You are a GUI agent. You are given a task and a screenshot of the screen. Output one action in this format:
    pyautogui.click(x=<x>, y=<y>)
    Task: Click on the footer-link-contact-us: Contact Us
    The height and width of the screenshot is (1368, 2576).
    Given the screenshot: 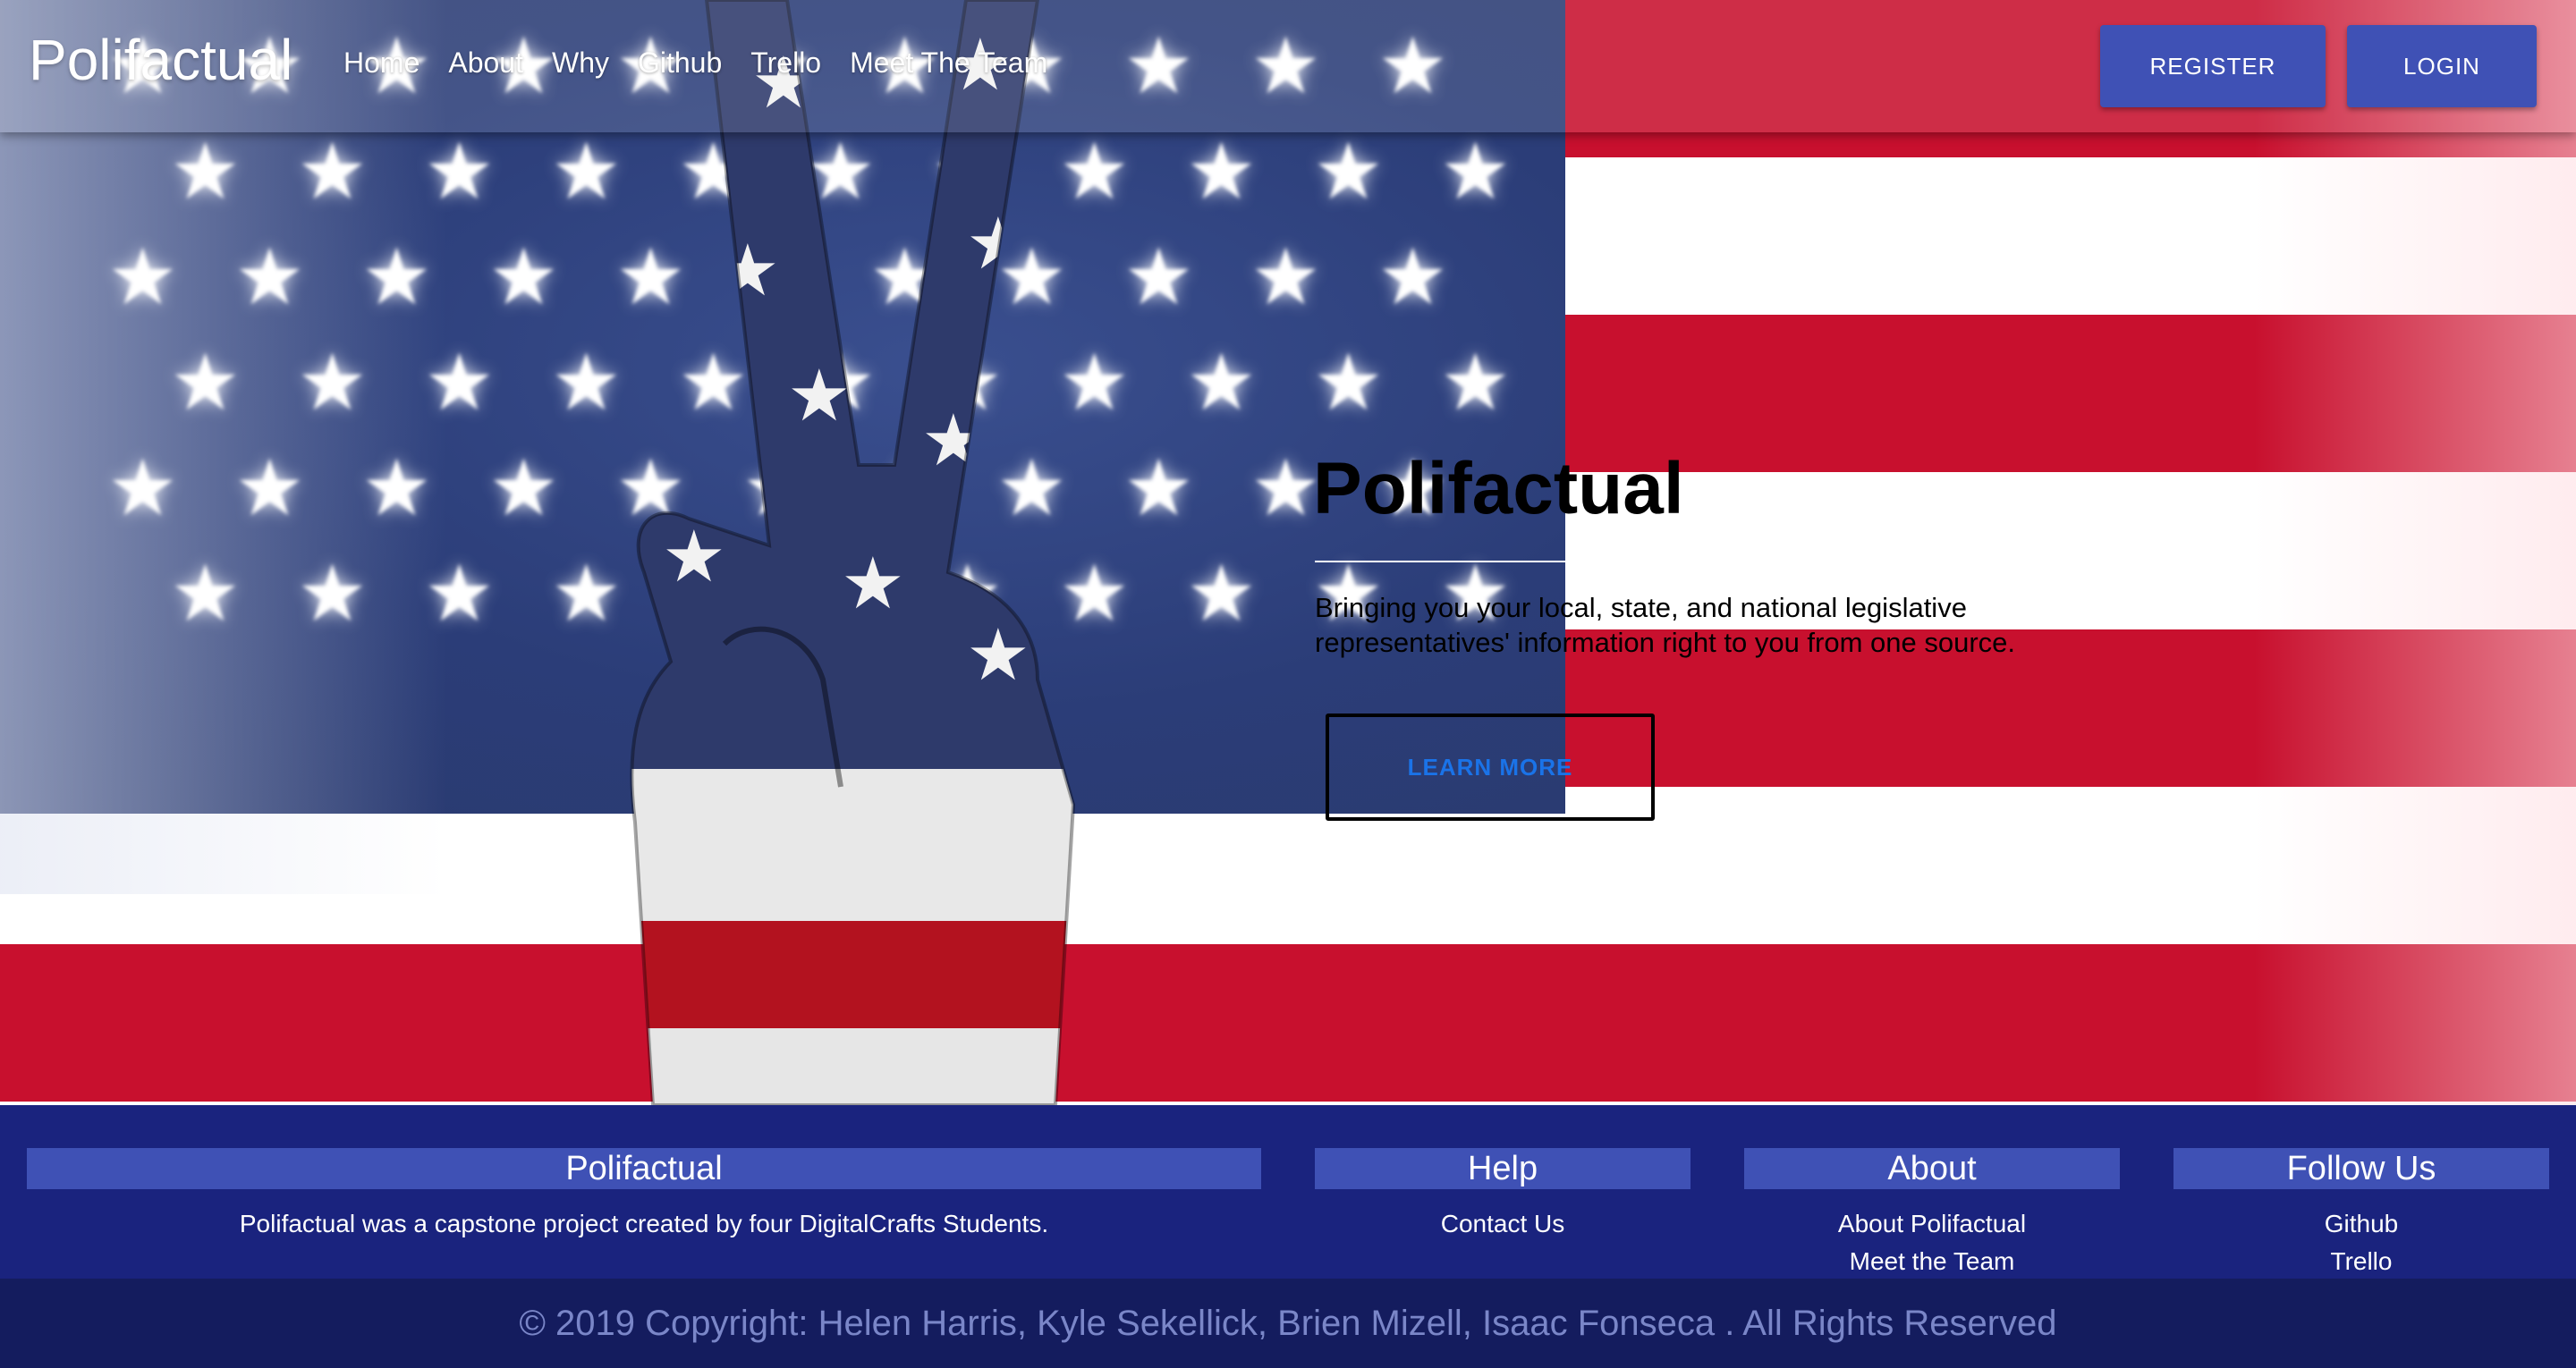 What is the action you would take?
    pyautogui.click(x=1502, y=1224)
    